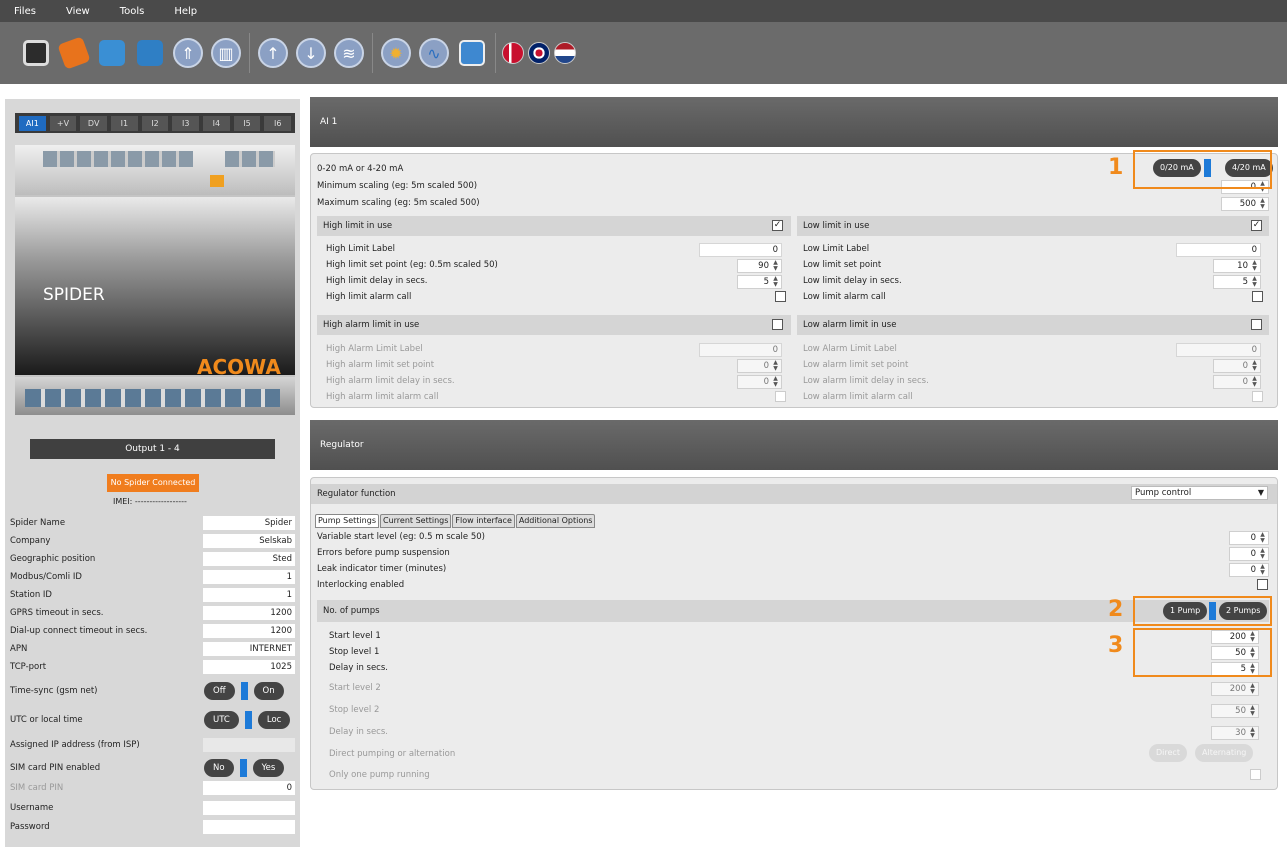 The width and height of the screenshot is (1287, 861). Describe the element at coordinates (1256, 225) in the screenshot. I see `low-limit-checkbox: ✓` at that location.